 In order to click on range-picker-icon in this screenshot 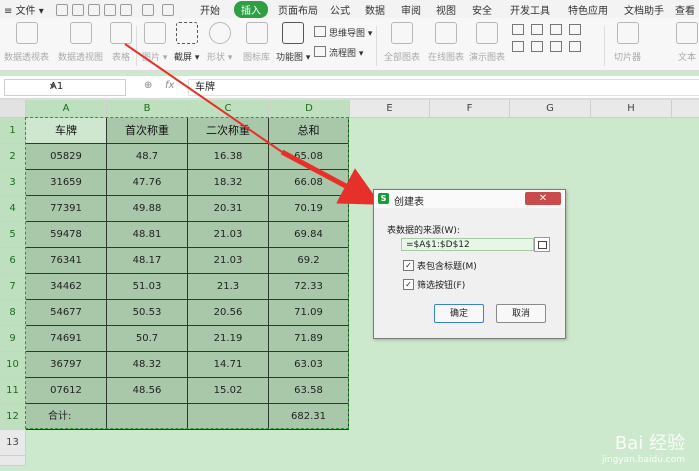, I will do `click(542, 244)`.